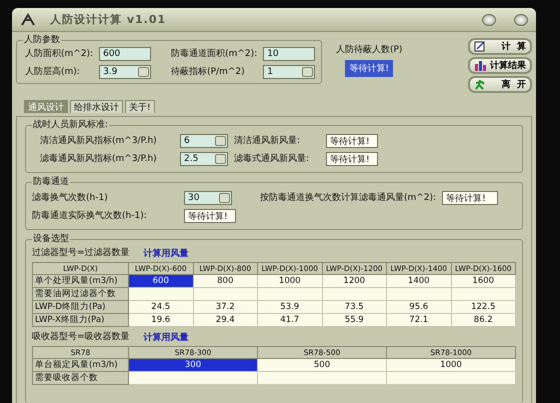 Image resolution: width=560 pixels, height=403 pixels. What do you see at coordinates (81, 337) in the screenshot?
I see `caption: 吸收器型号=吸收器数量` at bounding box center [81, 337].